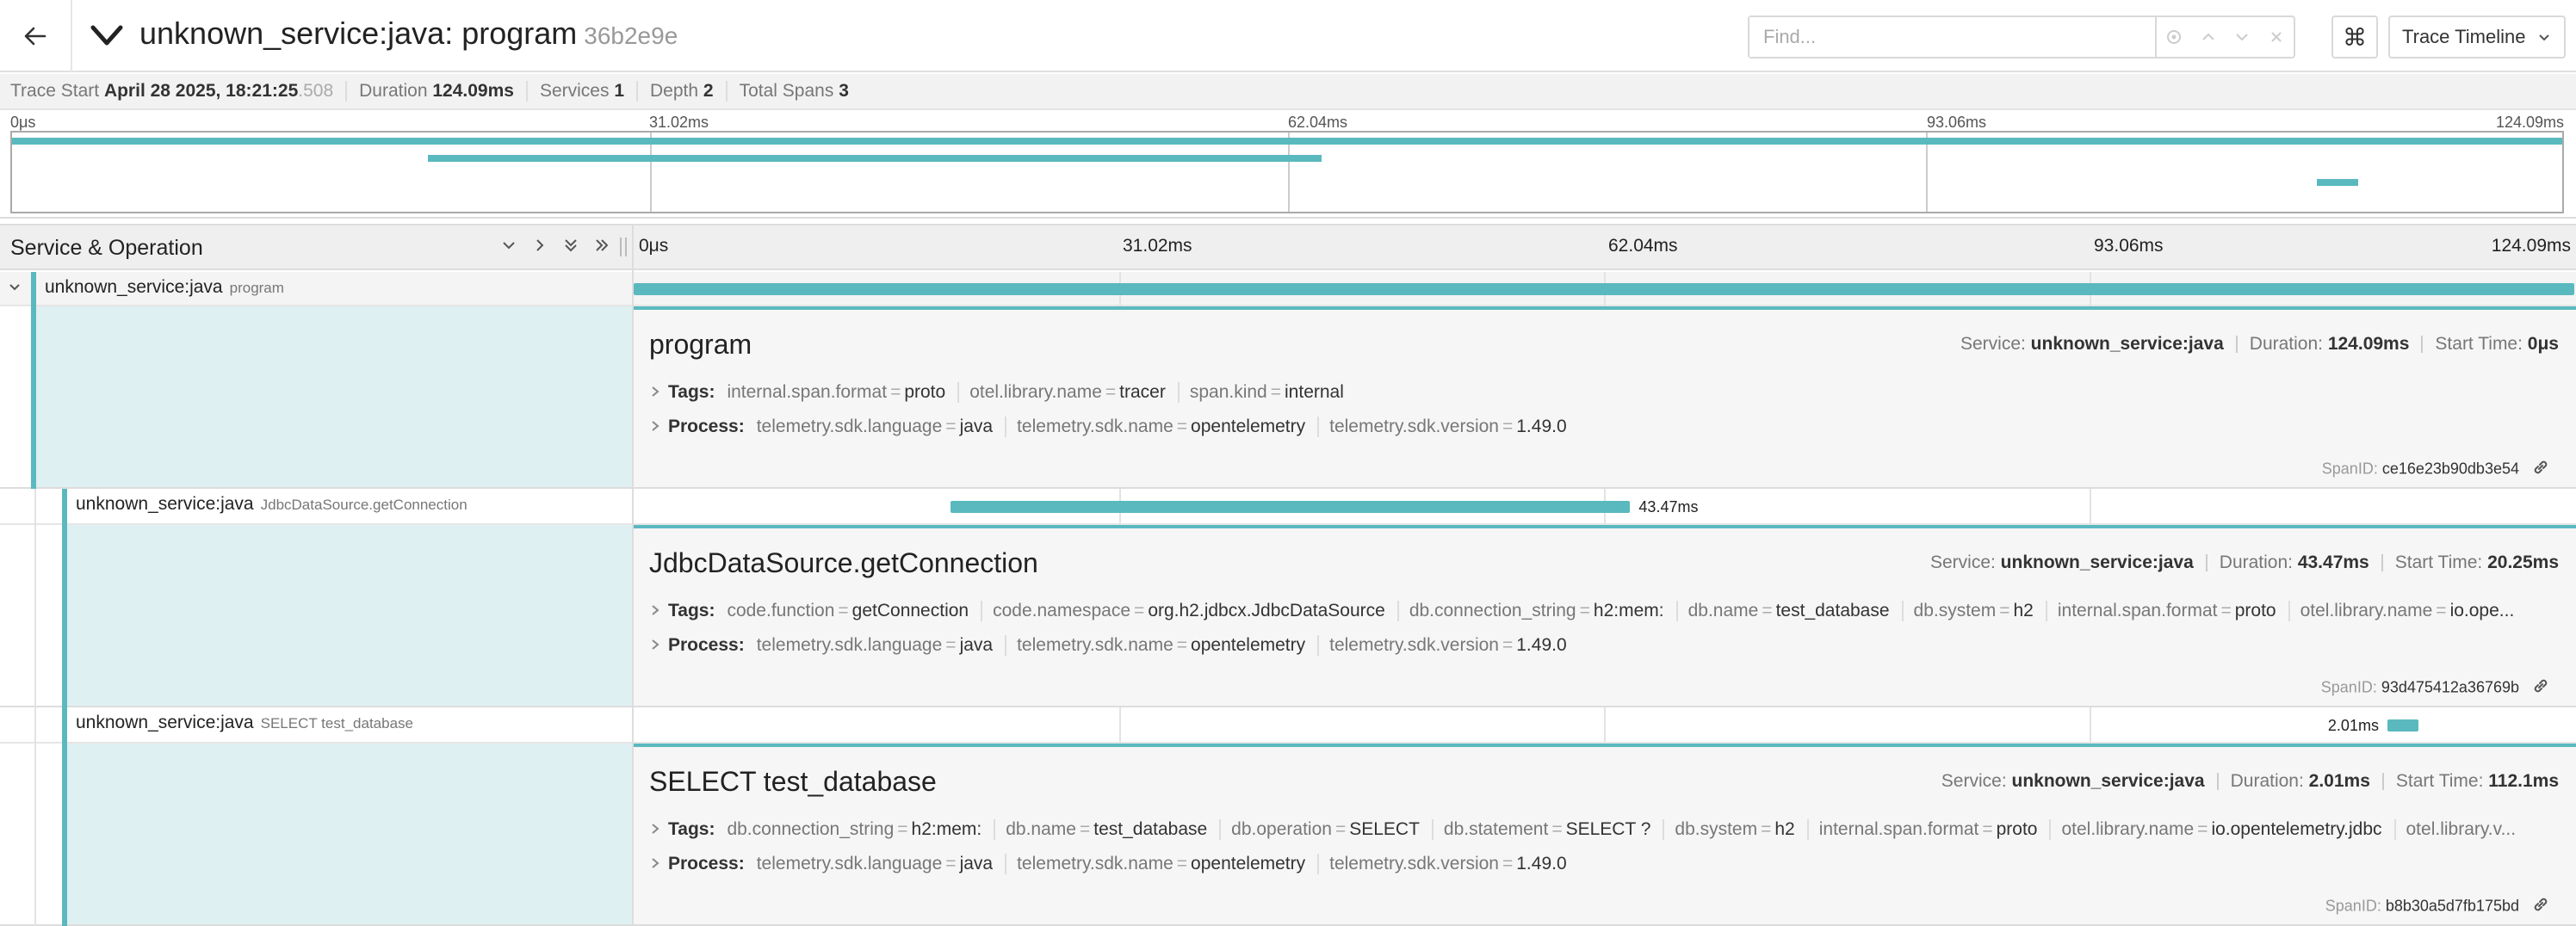  What do you see at coordinates (134, 287) in the screenshot?
I see `span-service: unknown_service:java` at bounding box center [134, 287].